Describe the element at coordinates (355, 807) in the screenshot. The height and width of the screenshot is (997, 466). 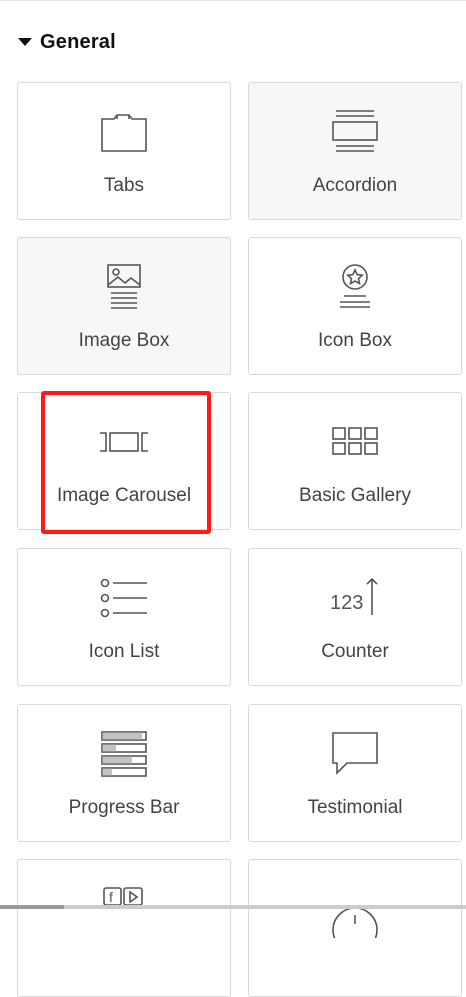
I see `widget-label: Testimonial` at that location.